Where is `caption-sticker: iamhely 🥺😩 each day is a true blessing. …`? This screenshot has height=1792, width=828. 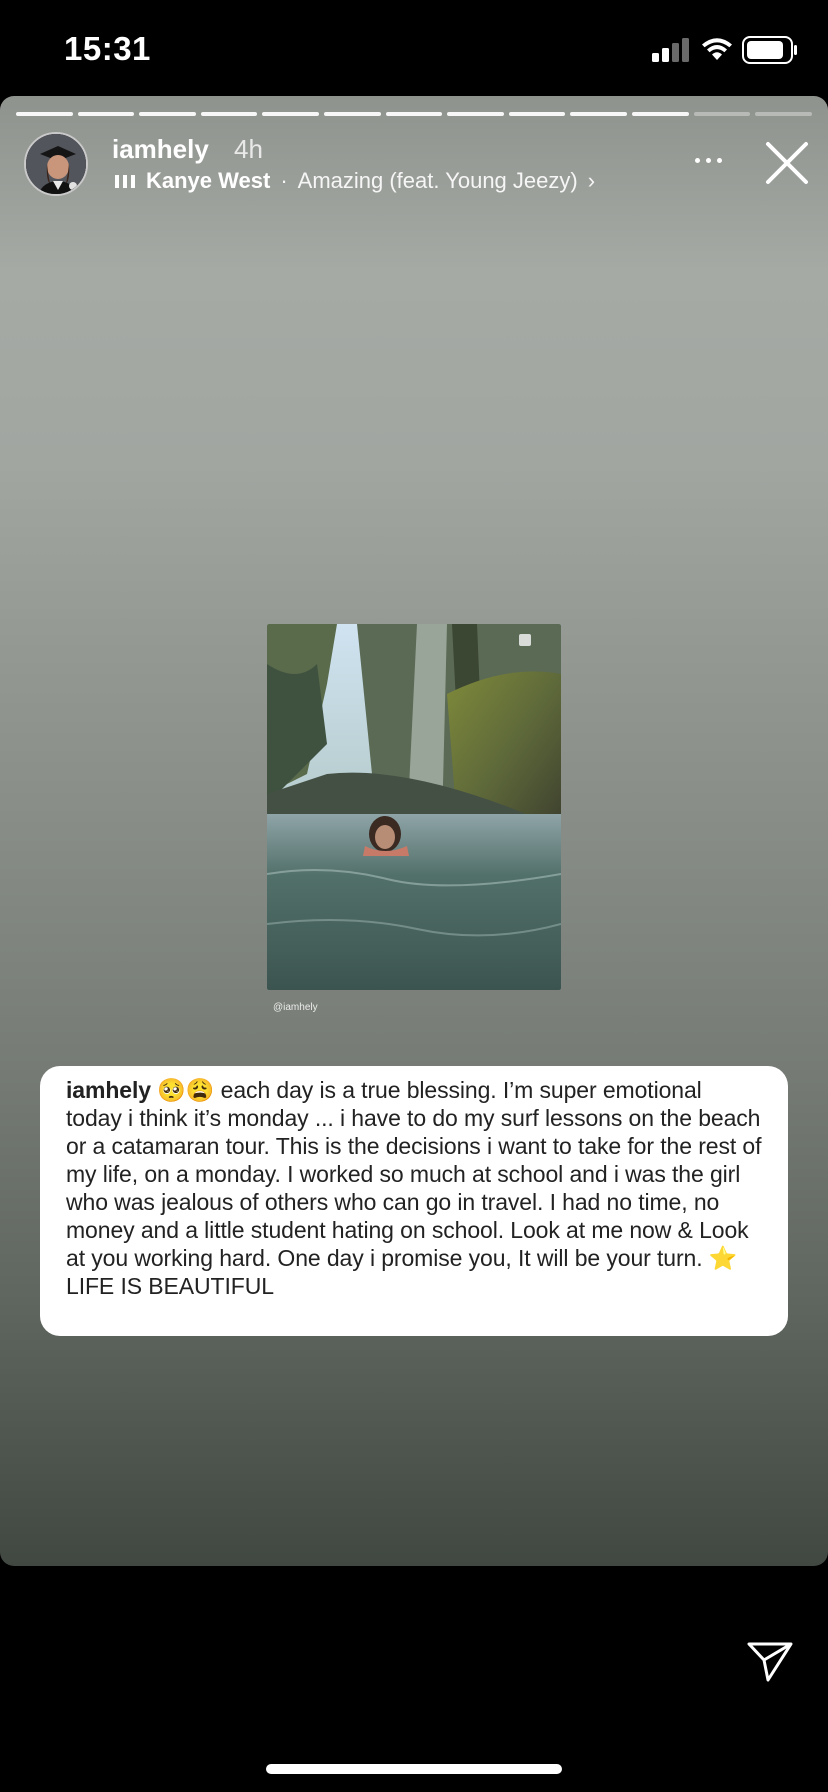 caption-sticker: iamhely 🥺😩 each day is a true blessing. … is located at coordinates (414, 1201).